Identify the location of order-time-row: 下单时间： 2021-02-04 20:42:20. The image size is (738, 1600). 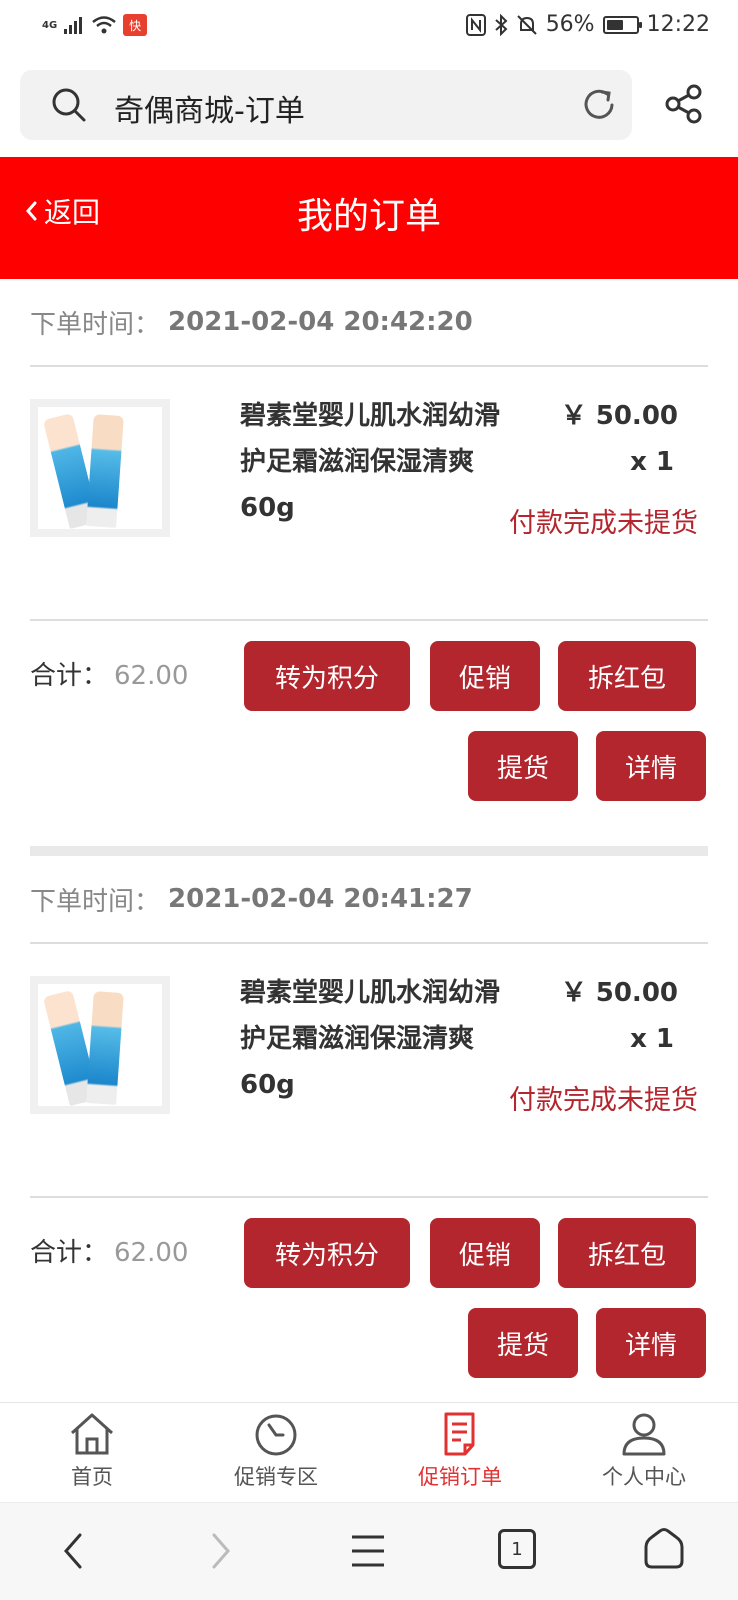
(369, 323).